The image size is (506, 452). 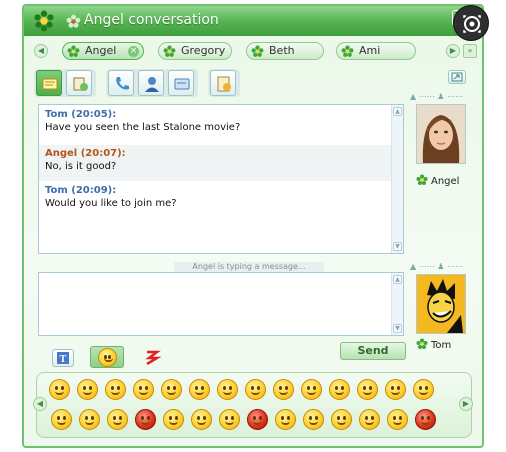 What do you see at coordinates (87, 389) in the screenshot?
I see `smiley-grin` at bounding box center [87, 389].